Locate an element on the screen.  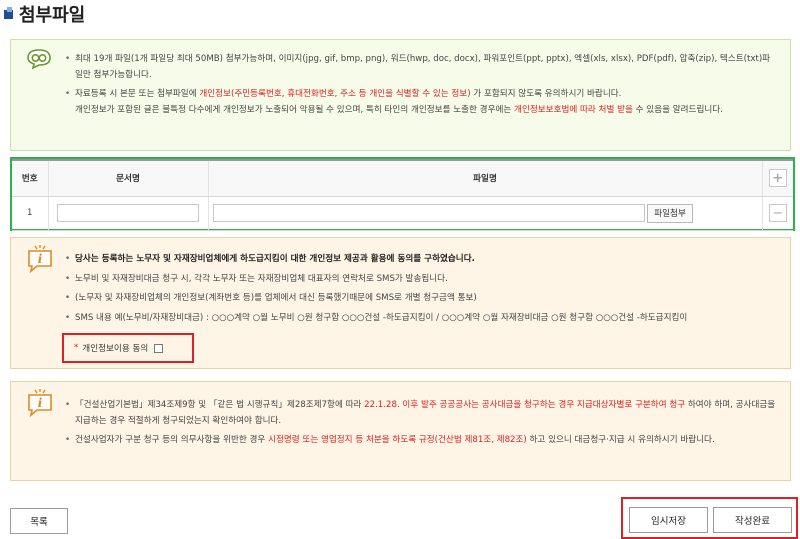
file-name-cell: 파일첨부 is located at coordinates (484, 213).